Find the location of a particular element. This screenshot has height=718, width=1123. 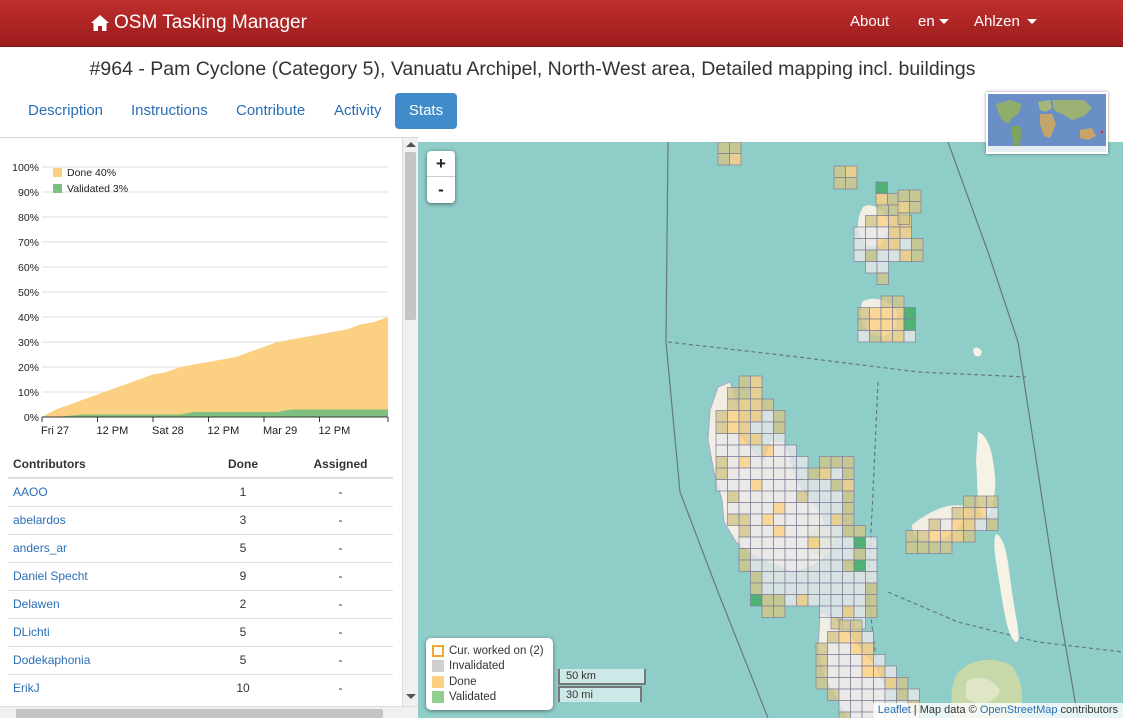

scroll-up-arrow-icon is located at coordinates (411, 144).